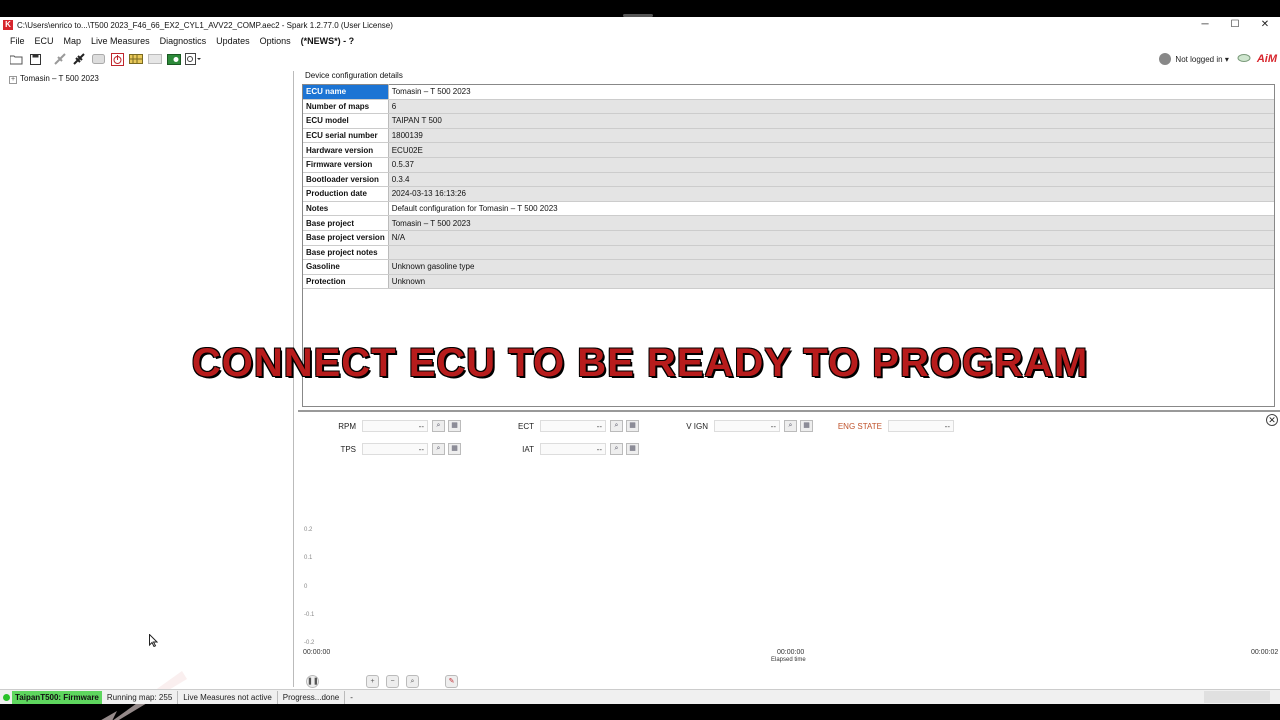 The image size is (1280, 720). Describe the element at coordinates (392, 681) in the screenshot. I see `zoom-out-button: −` at that location.